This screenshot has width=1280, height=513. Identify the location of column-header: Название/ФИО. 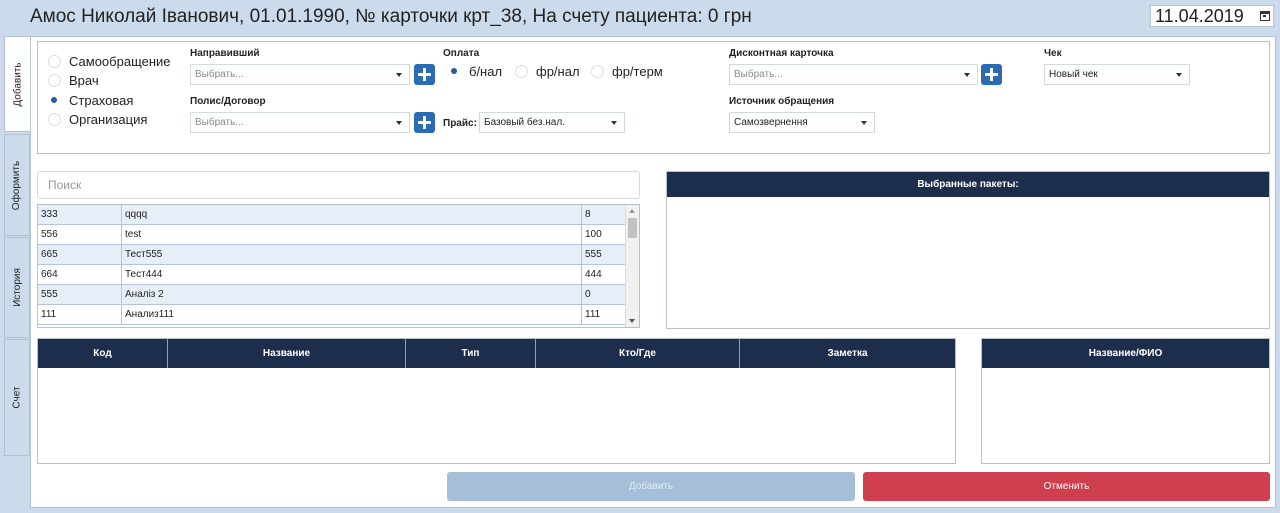
(1125, 353).